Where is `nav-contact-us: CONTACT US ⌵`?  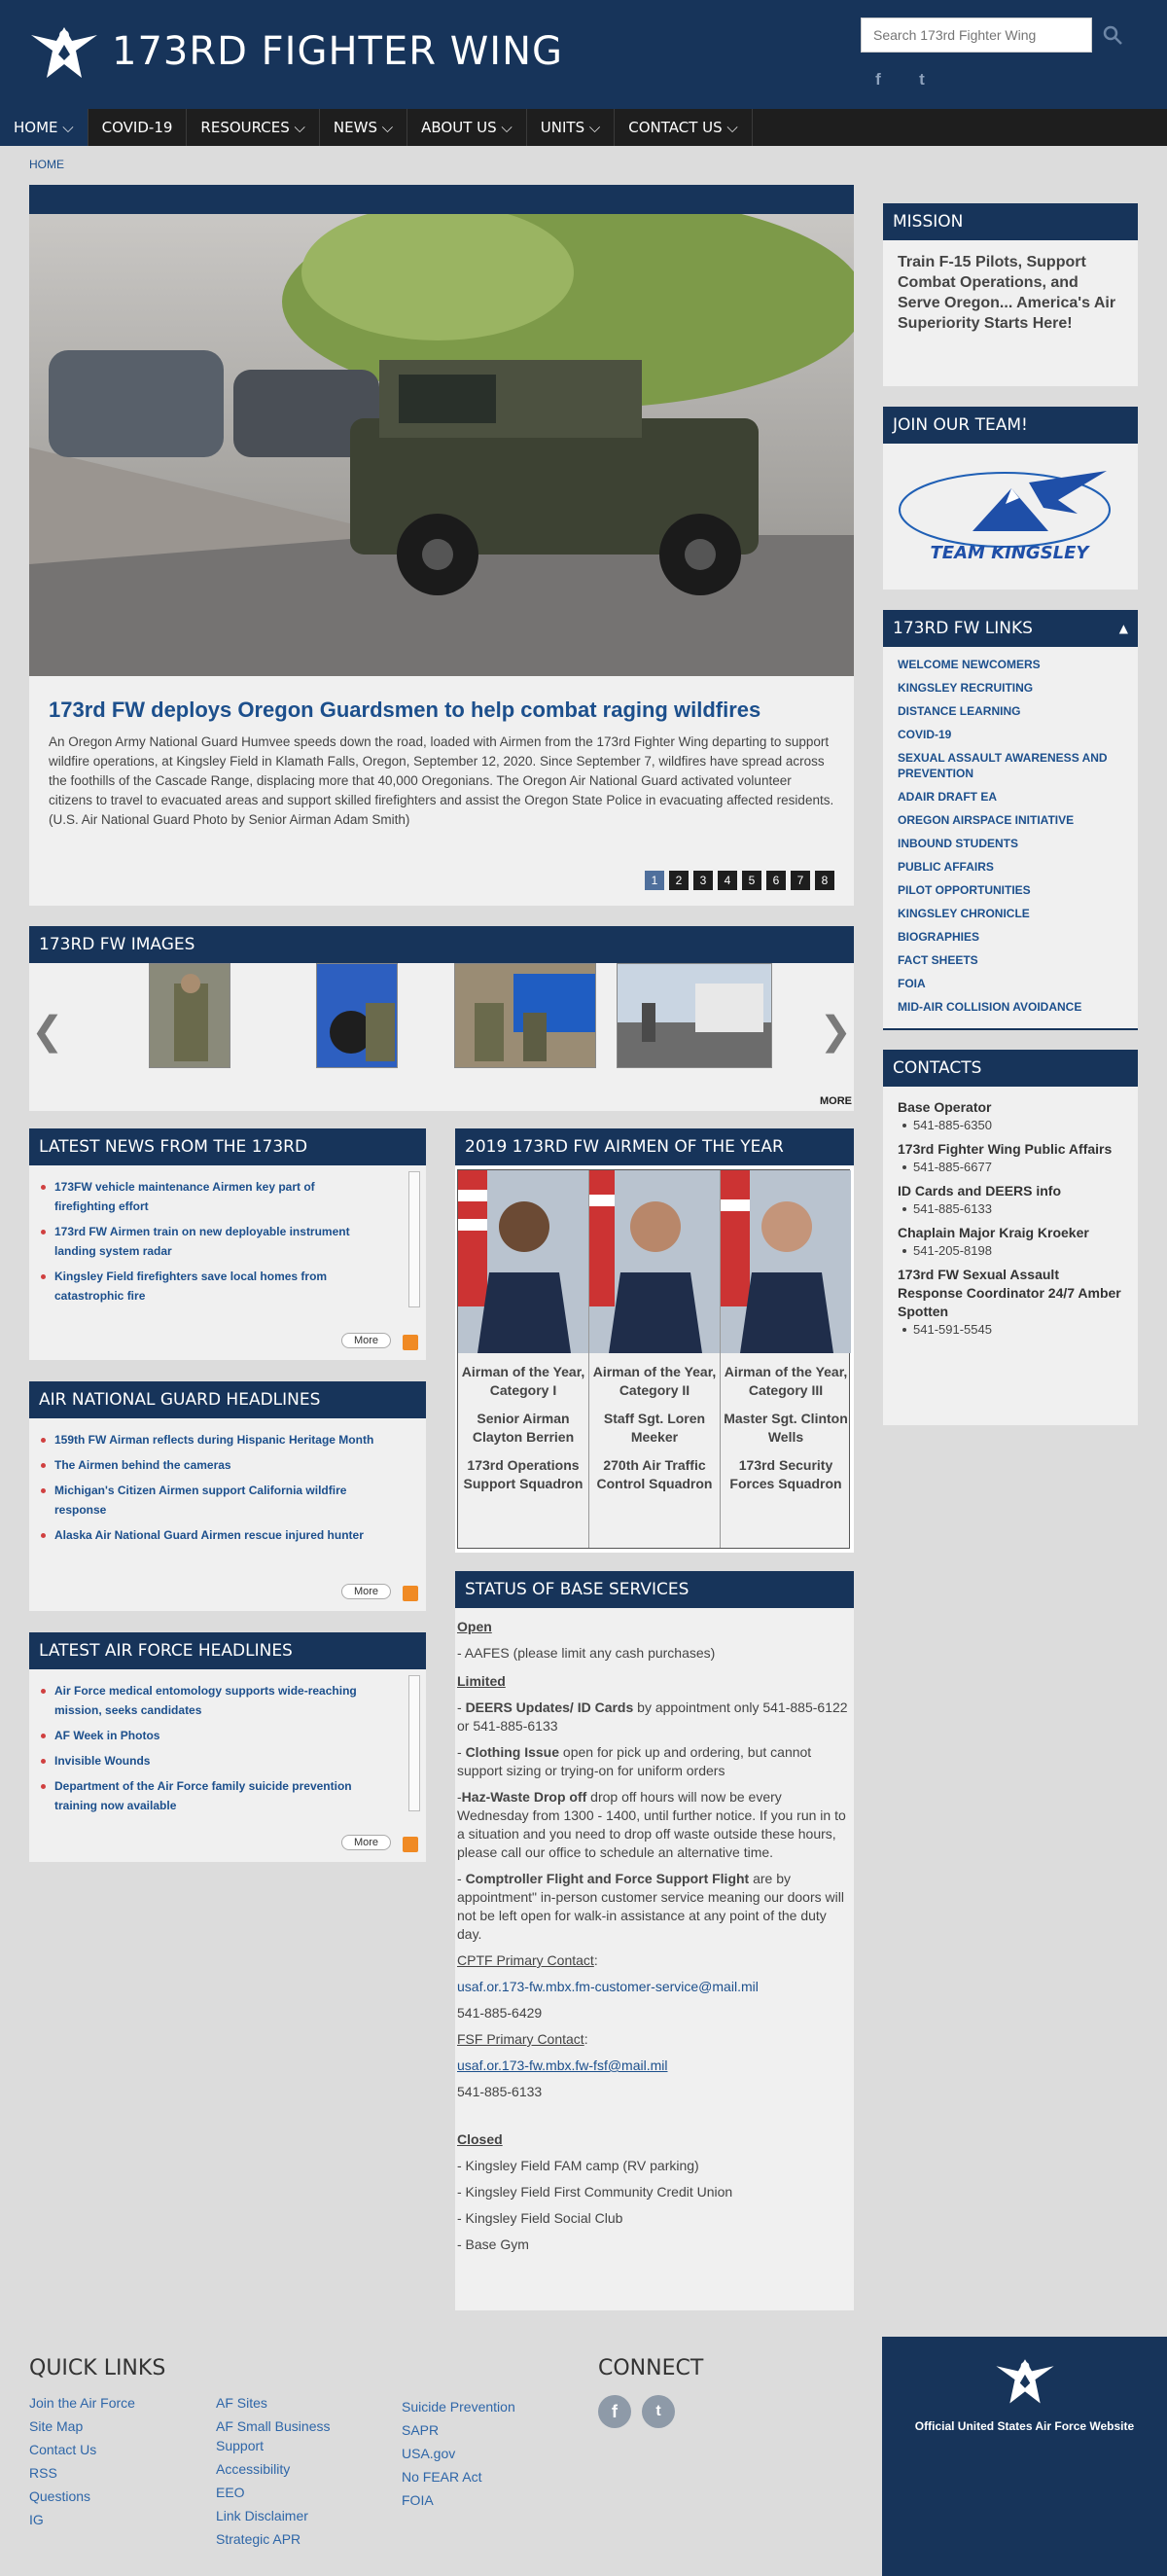
nav-contact-us: CONTACT US ⌵ is located at coordinates (684, 127).